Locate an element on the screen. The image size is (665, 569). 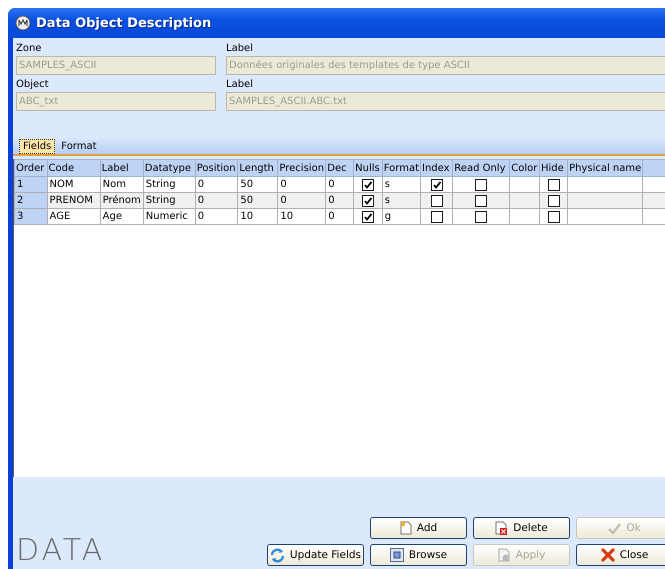
field-label: Object is located at coordinates (33, 85).